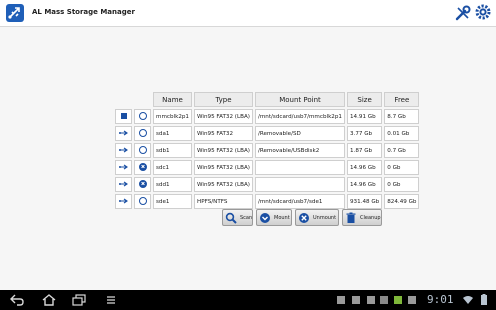 Image resolution: width=496 pixels, height=310 pixels. I want to click on menu-icon, so click(111, 300).